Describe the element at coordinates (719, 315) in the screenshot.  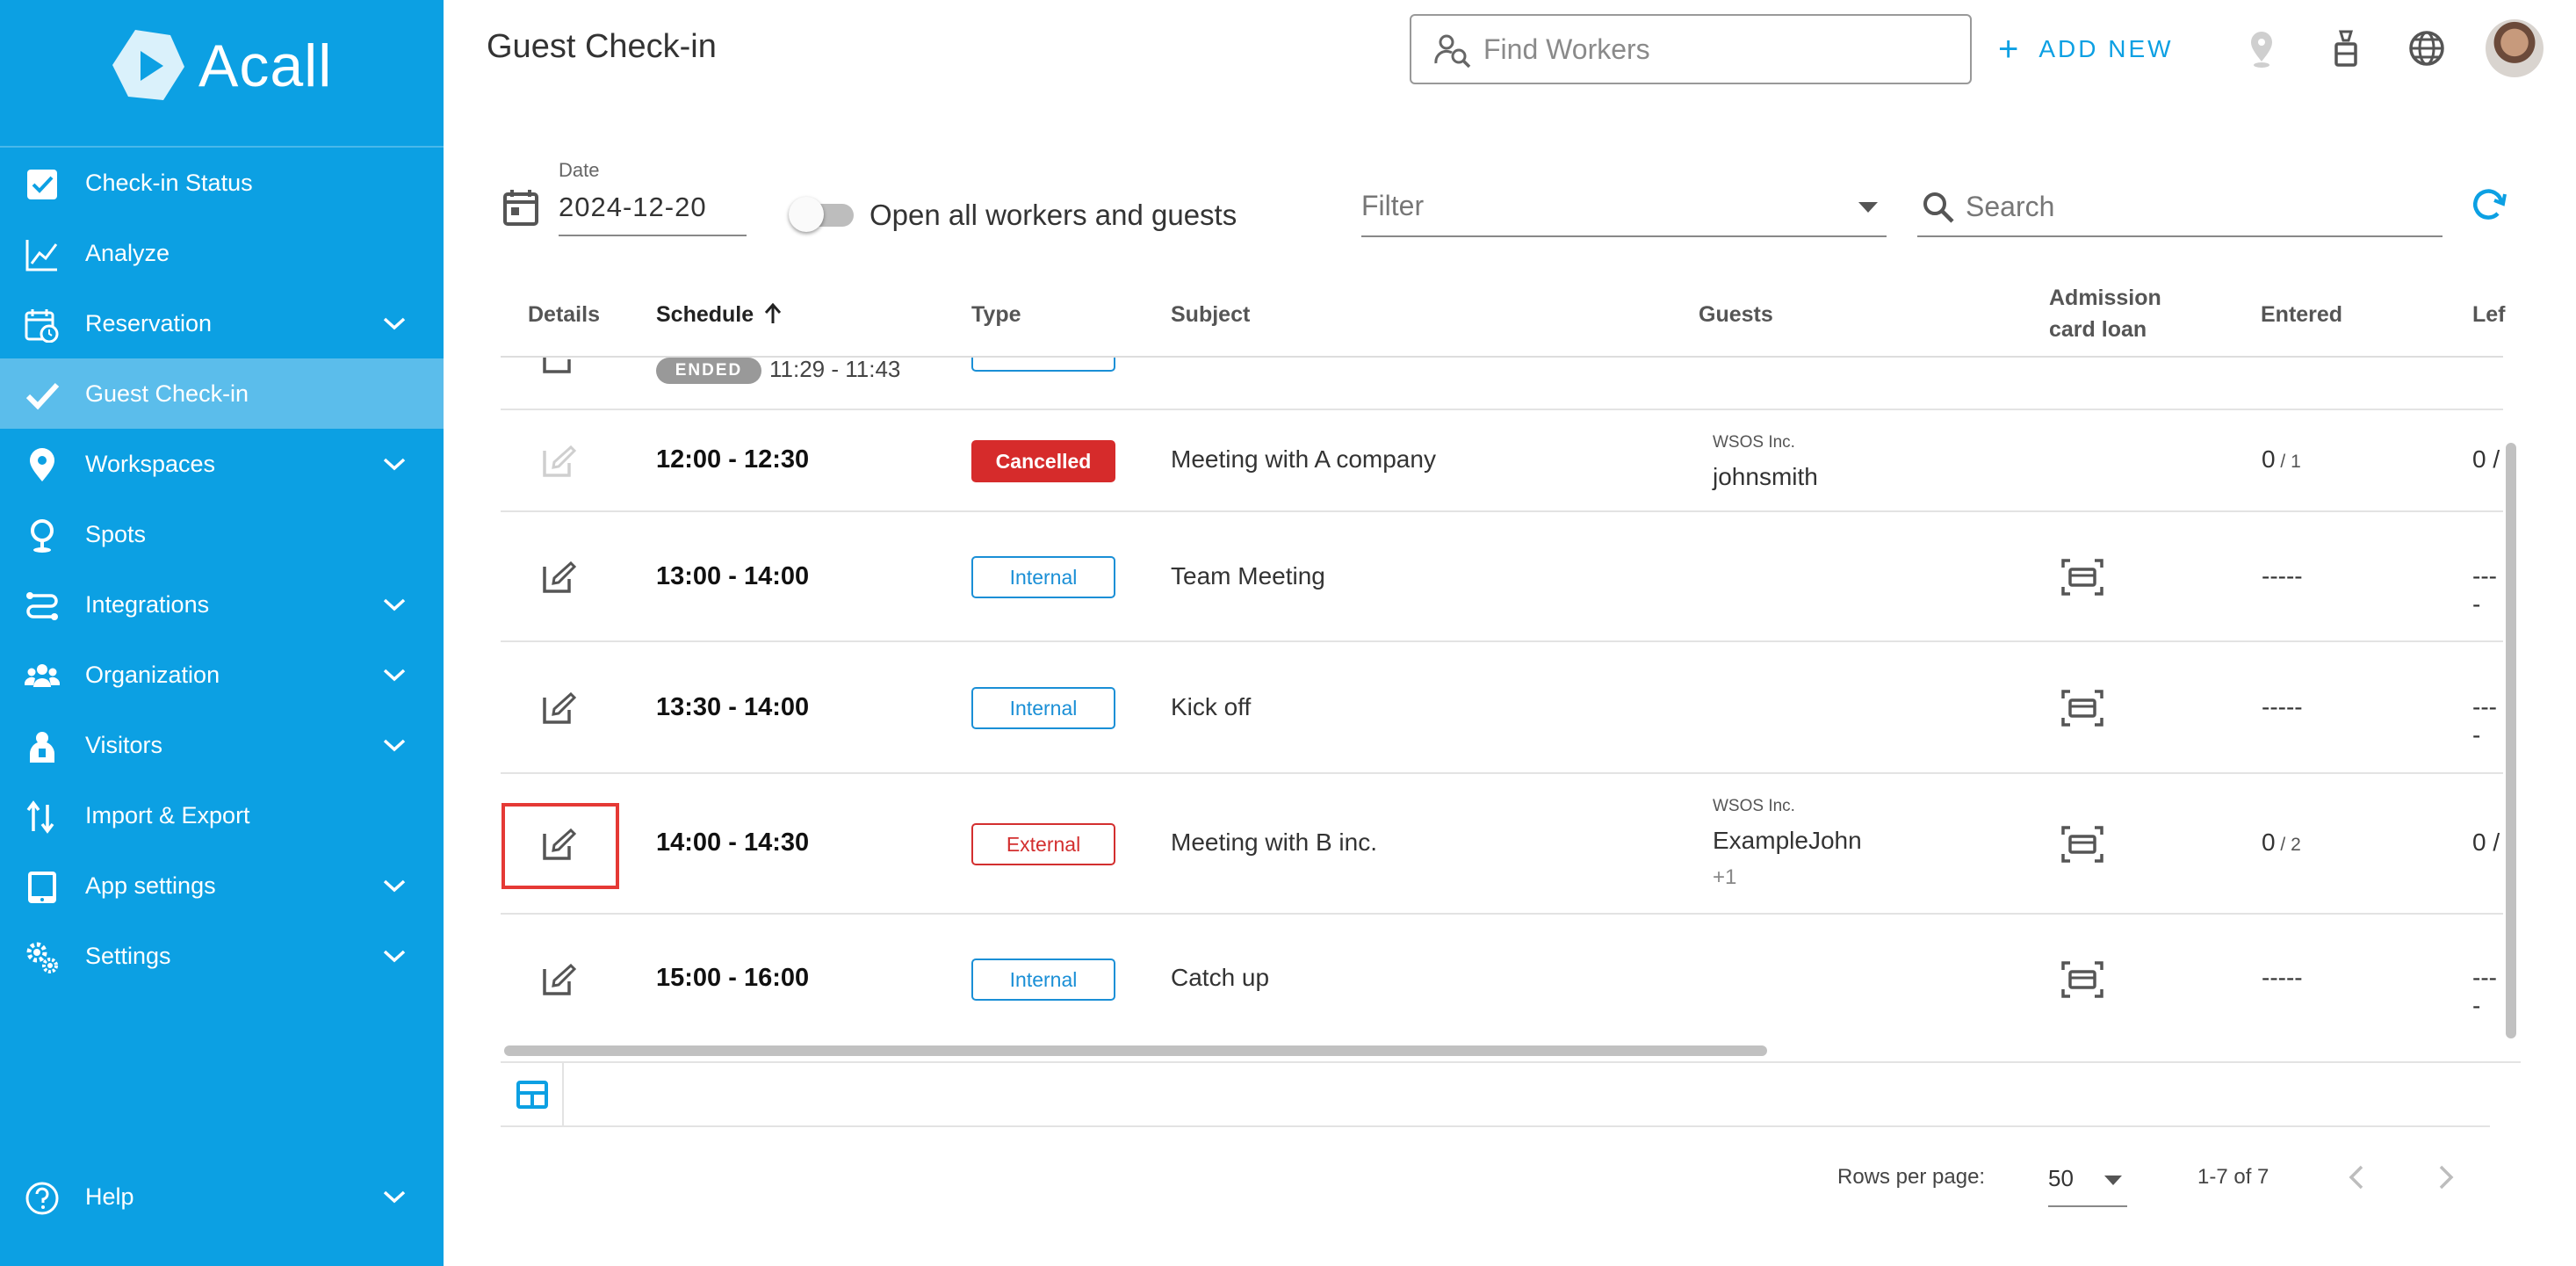
I see `column-header-schedule: Schedule` at that location.